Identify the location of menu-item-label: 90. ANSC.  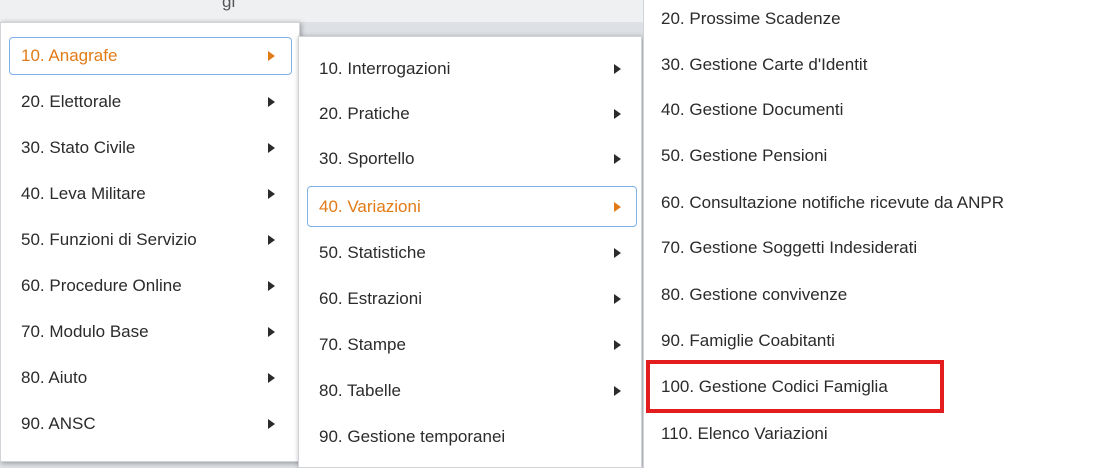
(58, 423).